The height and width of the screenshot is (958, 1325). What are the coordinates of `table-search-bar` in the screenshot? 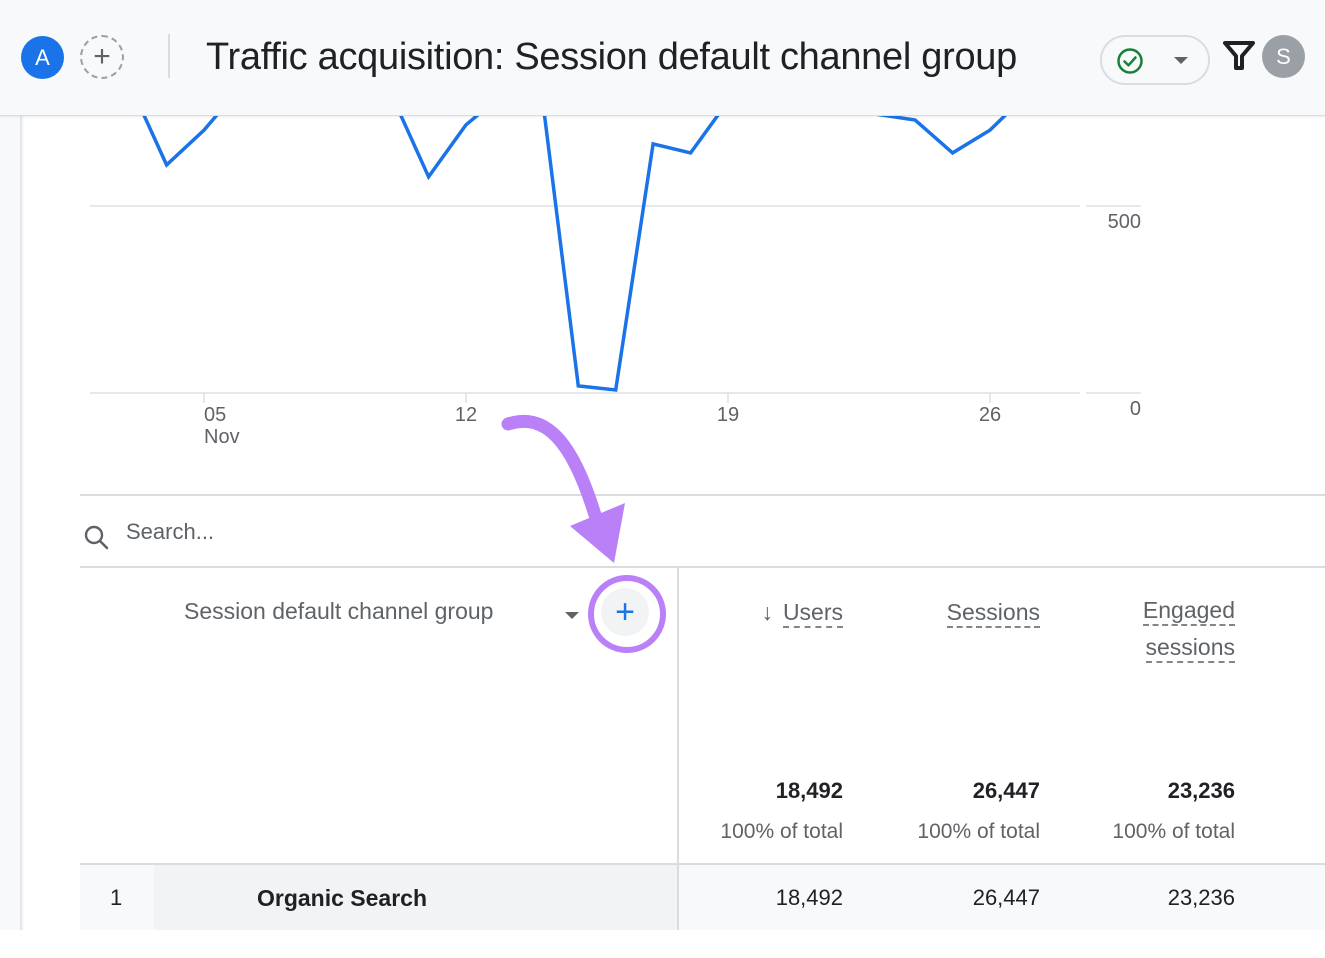 It's located at (702, 531).